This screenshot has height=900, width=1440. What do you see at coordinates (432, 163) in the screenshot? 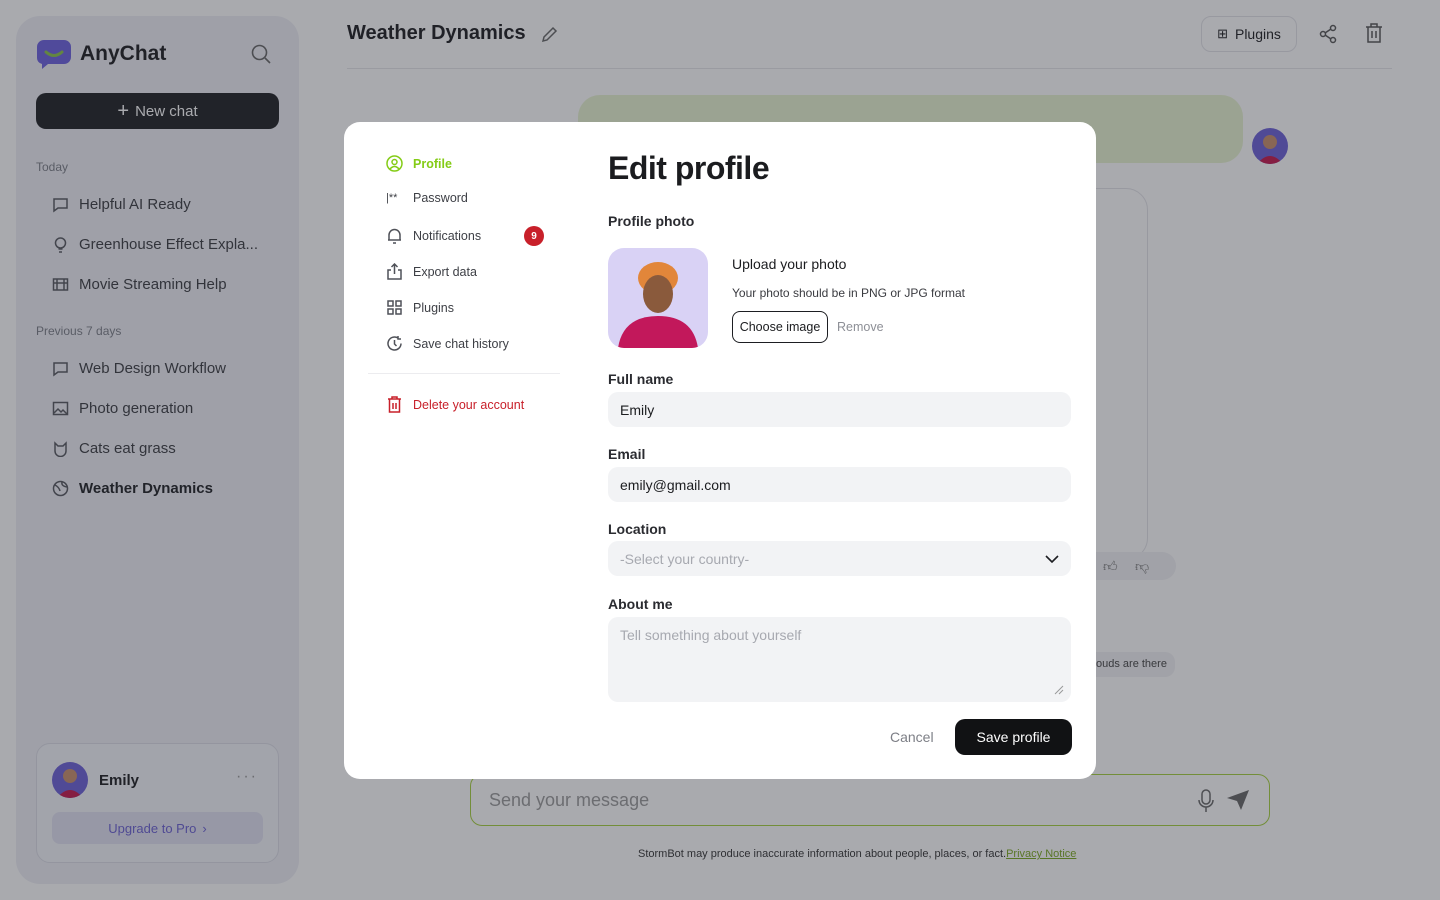
I see `nav-label: Profile` at bounding box center [432, 163].